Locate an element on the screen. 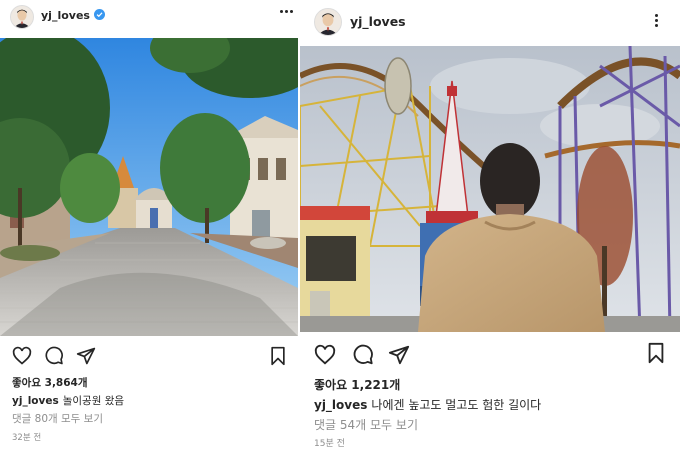 The image size is (680, 452). caption-text: 나에겐 높고도 멀고도 험한 길이다 is located at coordinates (456, 405).